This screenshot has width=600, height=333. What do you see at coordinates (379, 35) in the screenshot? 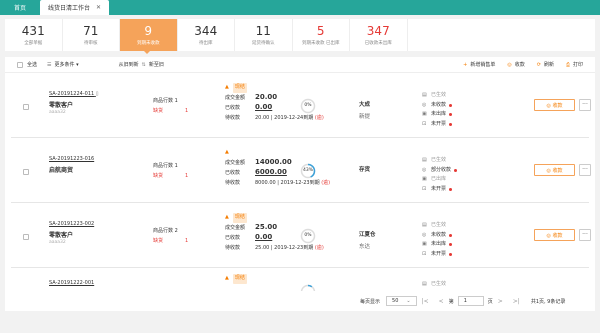
I see `stat-paid-unshipped: 347 已收款未出库` at bounding box center [379, 35].